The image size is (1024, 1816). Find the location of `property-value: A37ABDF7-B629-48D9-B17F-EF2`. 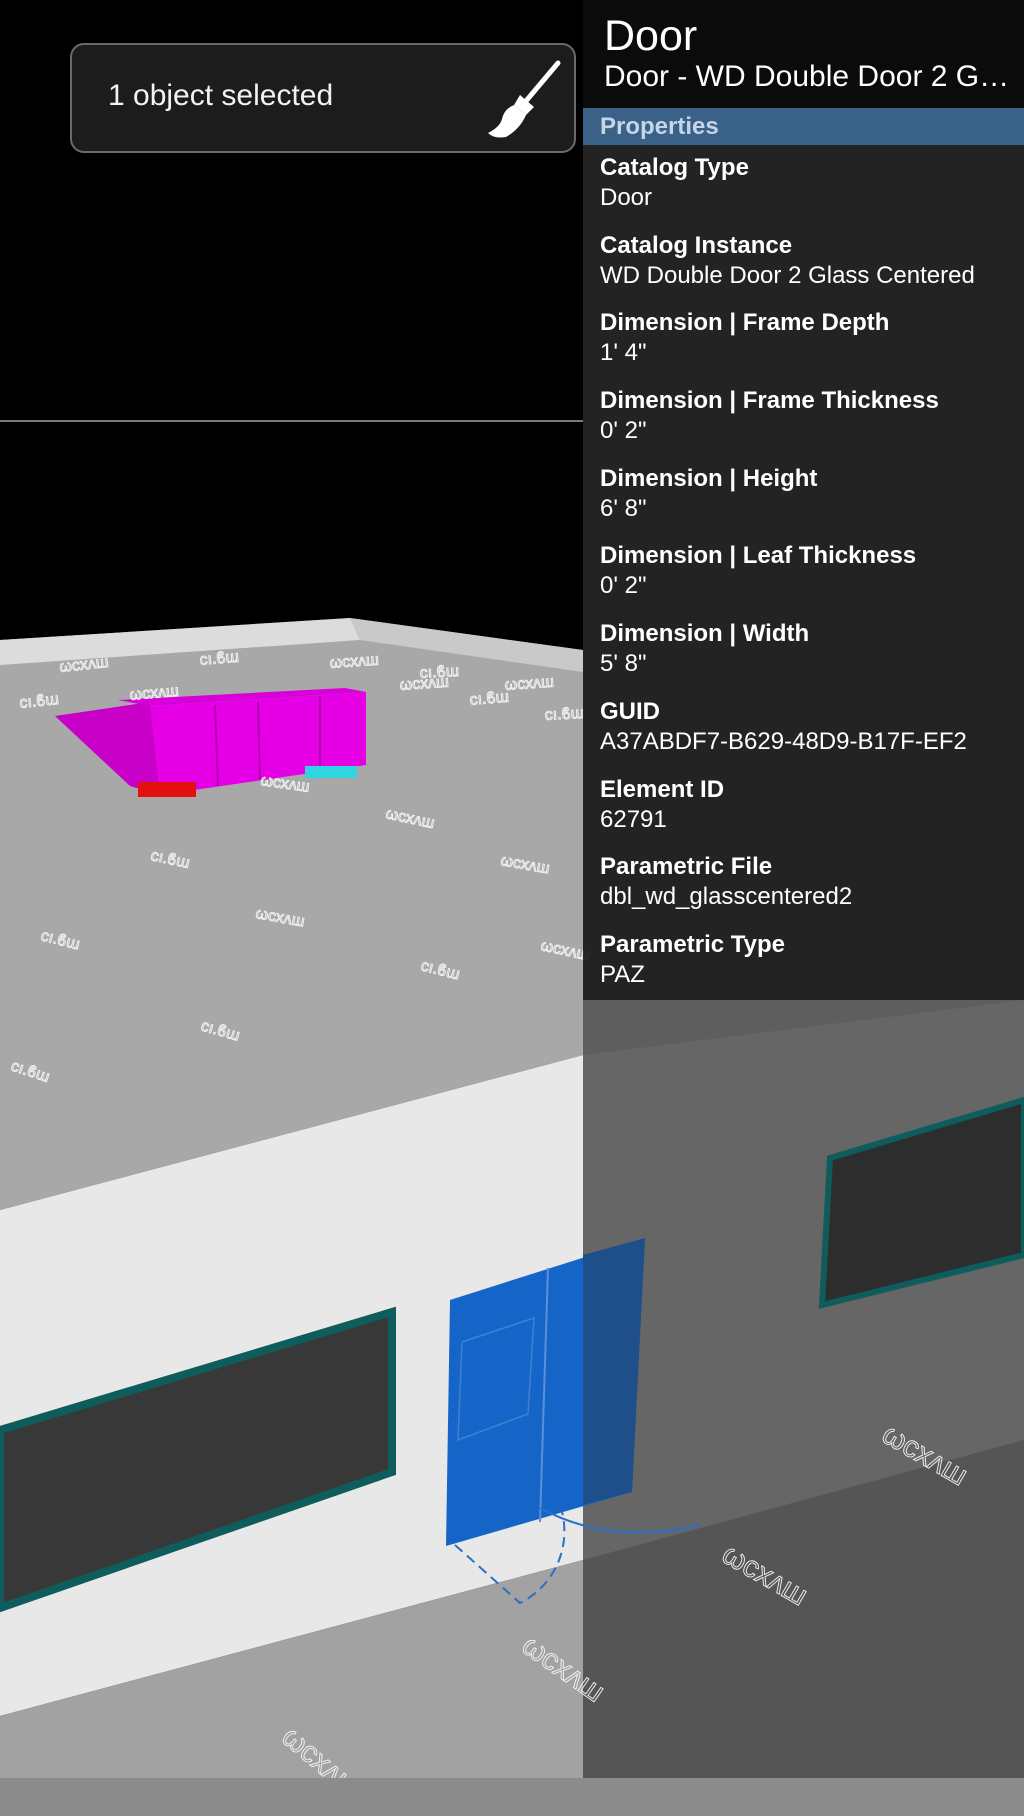

property-value: A37ABDF7-B629-48D9-B17F-EF2 is located at coordinates (783, 741).